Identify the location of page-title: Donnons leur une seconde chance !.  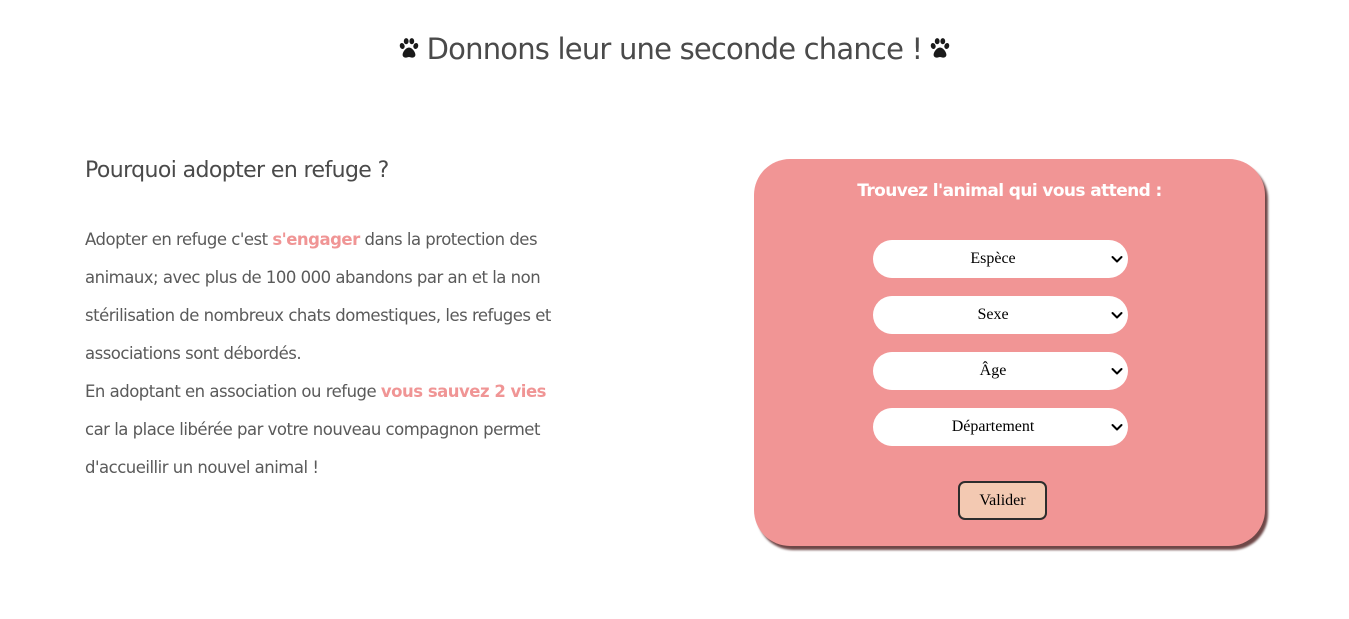
(674, 49).